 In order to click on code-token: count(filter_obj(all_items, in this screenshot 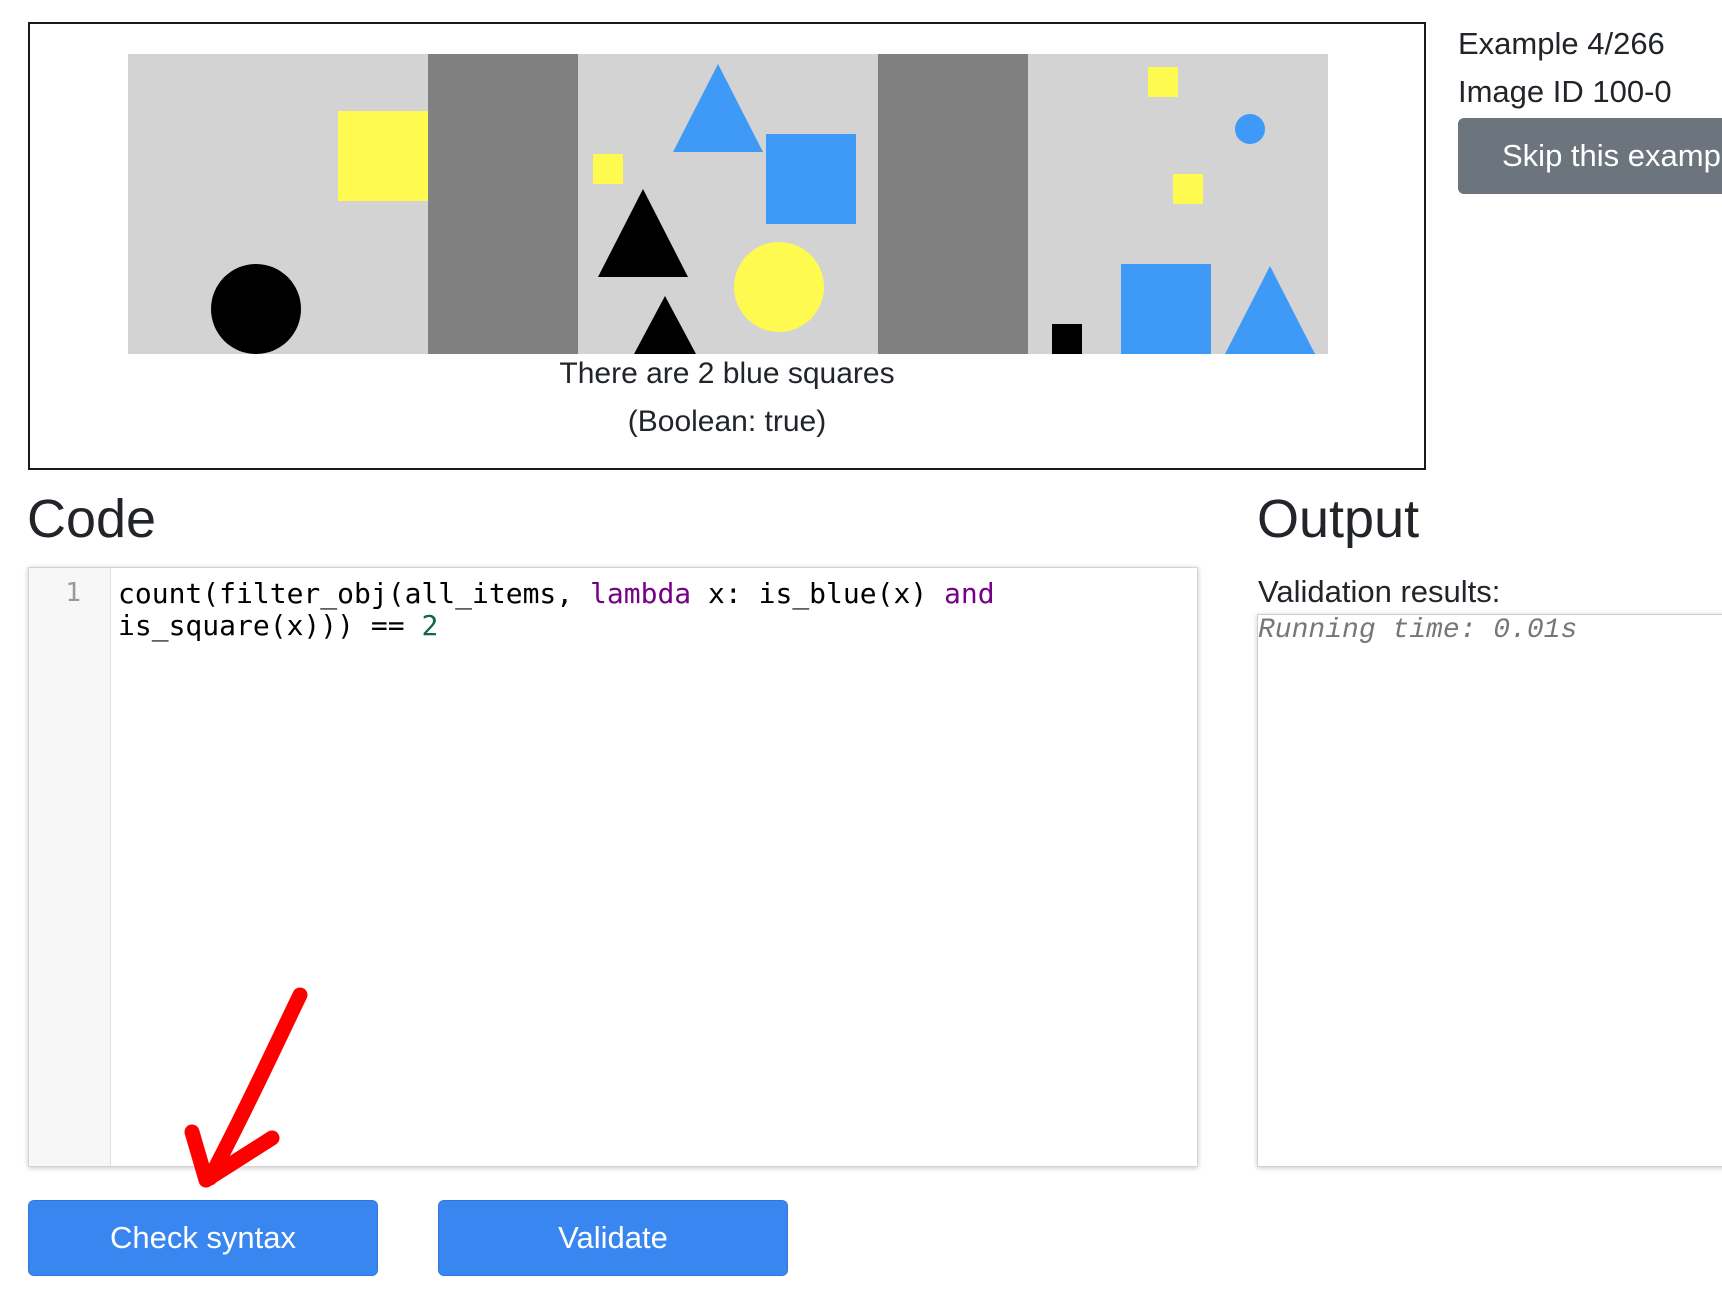, I will do `click(354, 593)`.